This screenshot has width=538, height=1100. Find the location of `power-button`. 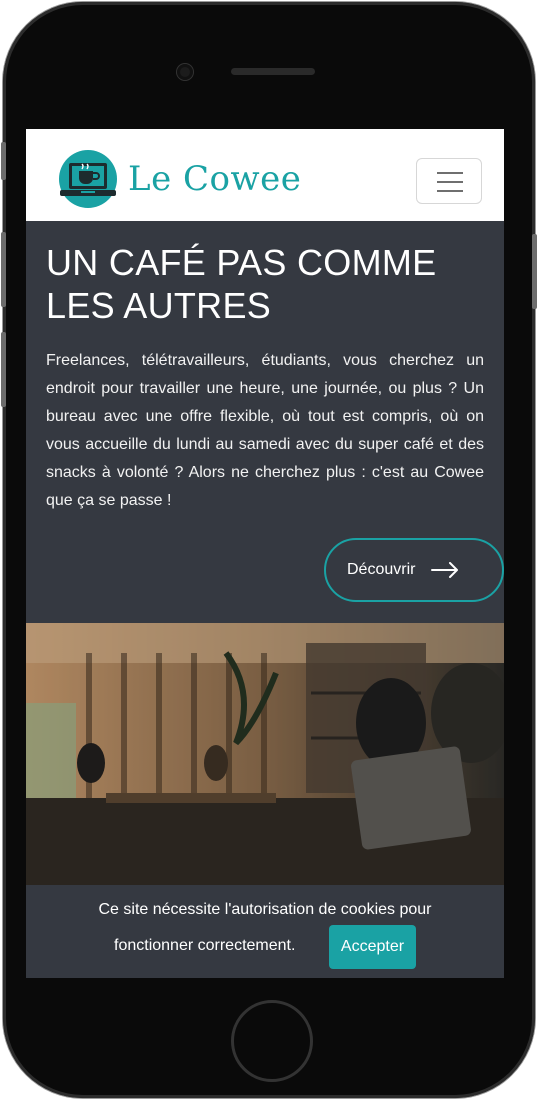

power-button is located at coordinates (534, 271).